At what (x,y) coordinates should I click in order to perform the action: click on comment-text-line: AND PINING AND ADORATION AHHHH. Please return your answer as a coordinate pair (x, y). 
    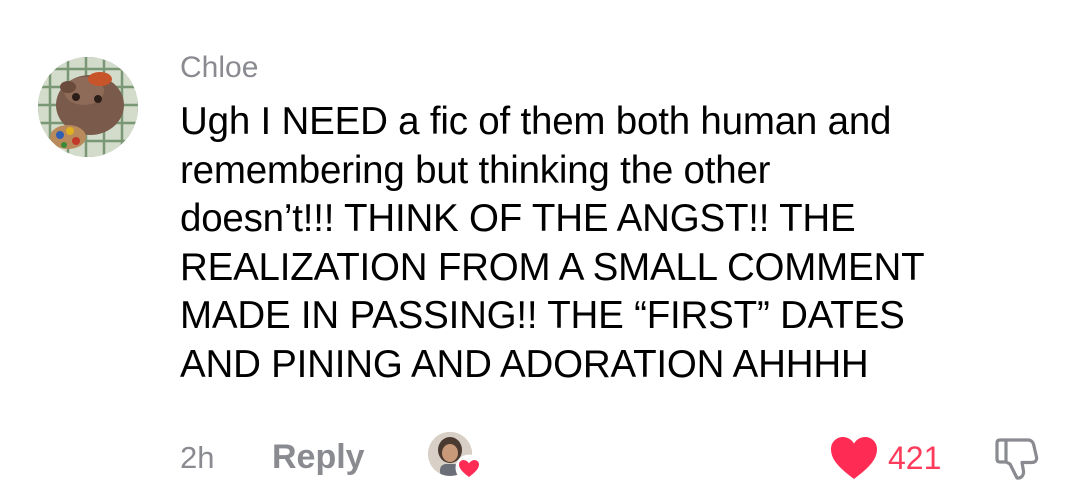
    Looking at the image, I should click on (524, 364).